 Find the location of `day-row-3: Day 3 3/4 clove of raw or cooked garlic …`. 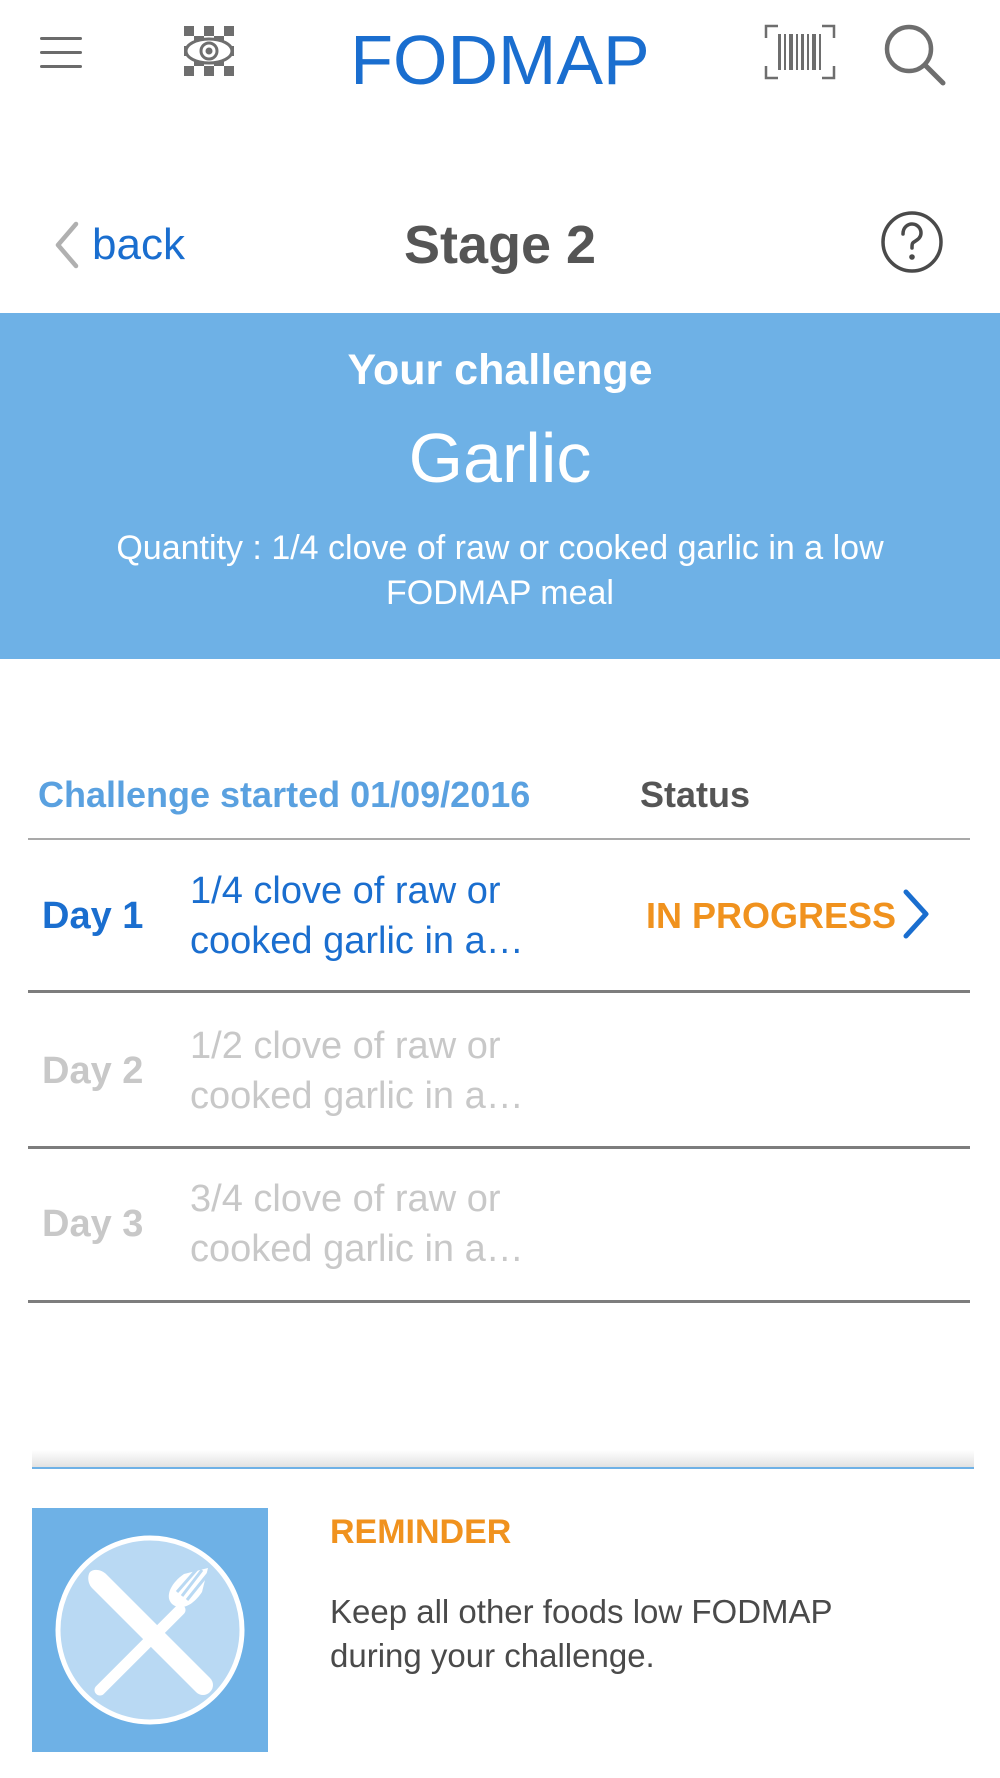

day-row-3: Day 3 3/4 clove of raw or cooked garlic … is located at coordinates (499, 1225).